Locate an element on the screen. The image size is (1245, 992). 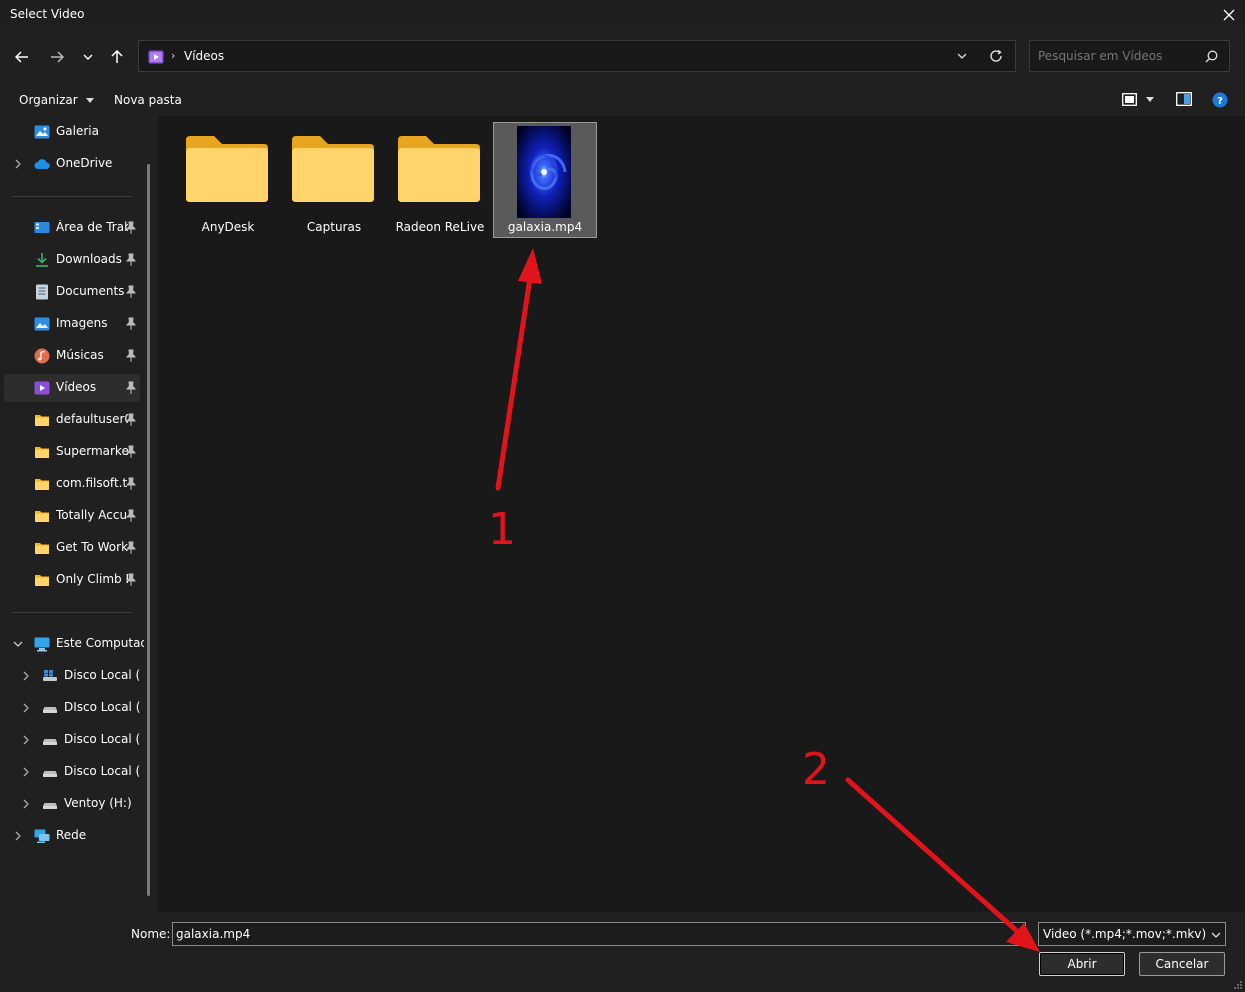
video-thumbnail is located at coordinates (544, 172).